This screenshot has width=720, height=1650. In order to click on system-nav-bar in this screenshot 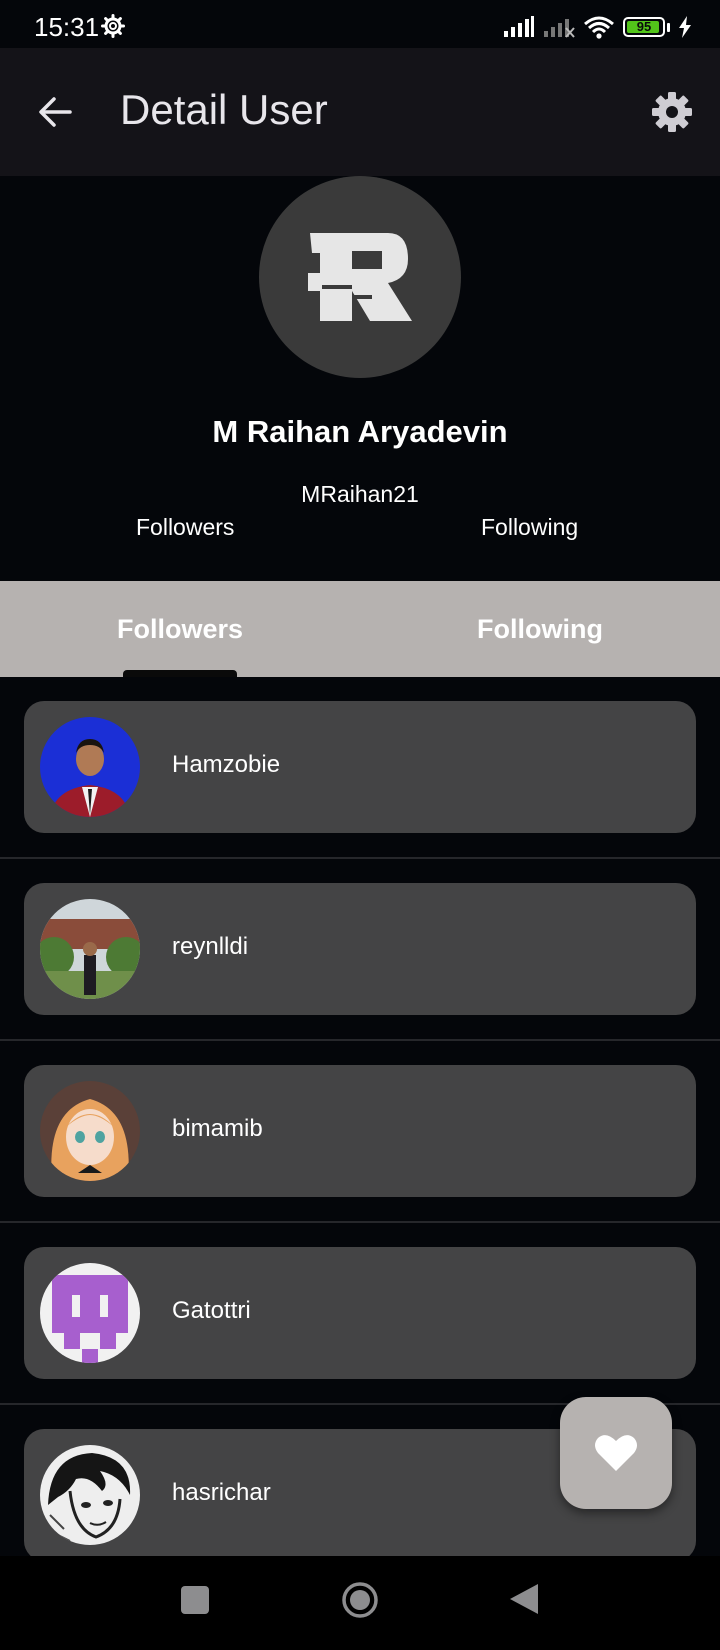, I will do `click(360, 1603)`.